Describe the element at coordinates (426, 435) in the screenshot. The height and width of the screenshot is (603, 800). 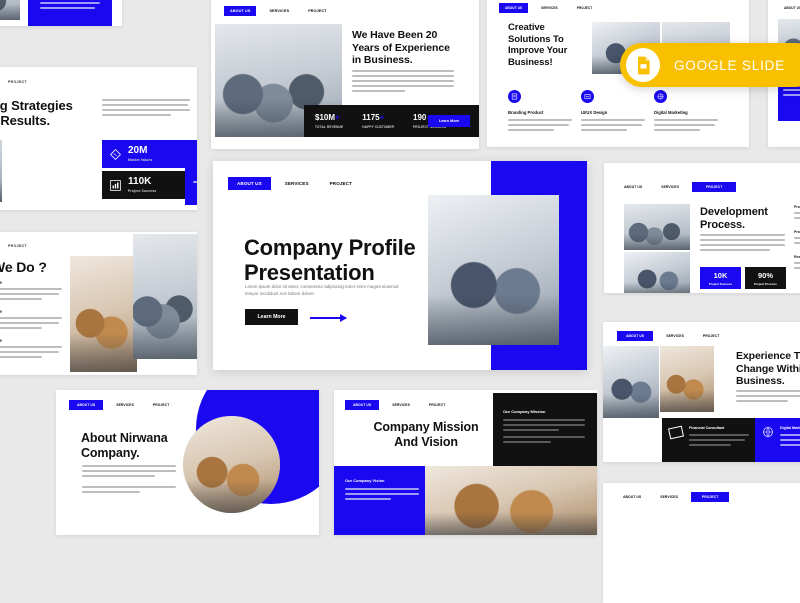
I see `slide-title: Company Mission And Vision` at that location.